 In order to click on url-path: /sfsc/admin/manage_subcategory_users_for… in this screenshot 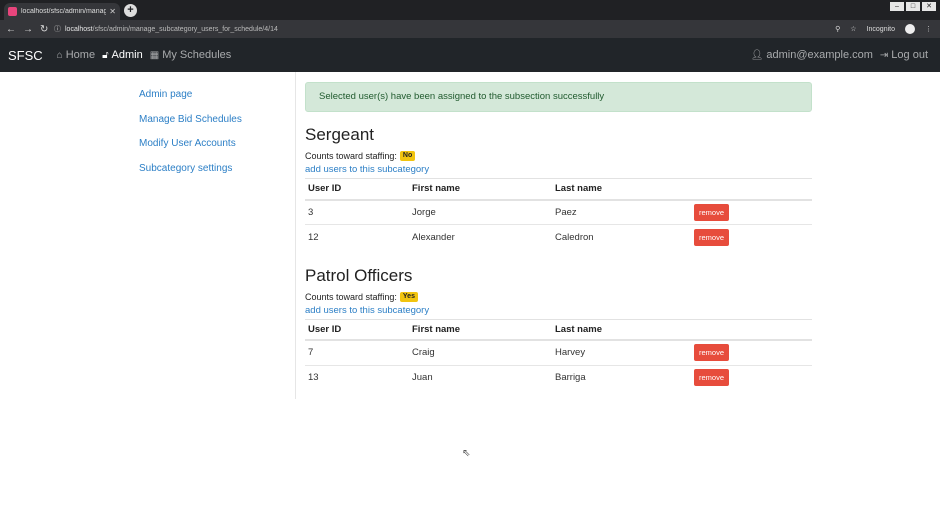, I will do `click(185, 29)`.